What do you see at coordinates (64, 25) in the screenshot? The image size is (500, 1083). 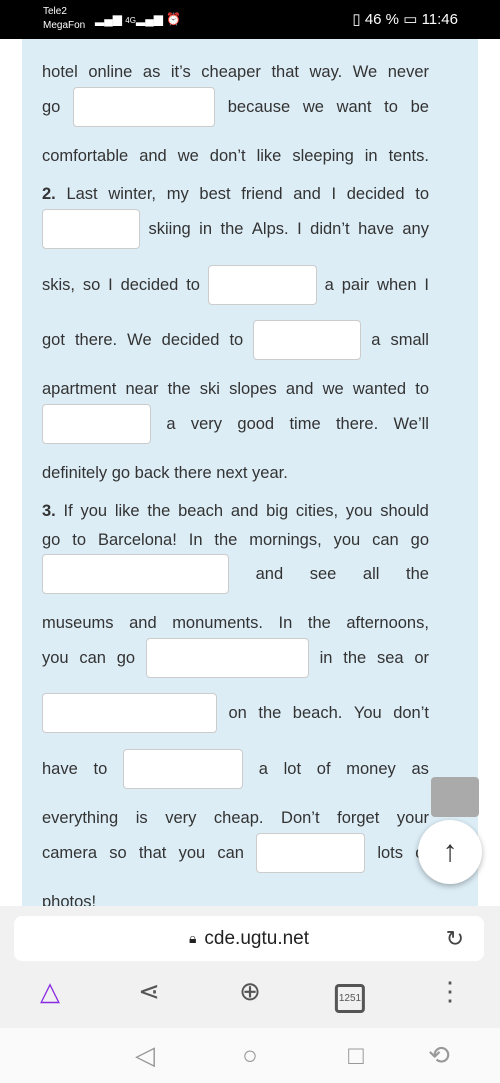 I see `carrier-2: MegaFon` at bounding box center [64, 25].